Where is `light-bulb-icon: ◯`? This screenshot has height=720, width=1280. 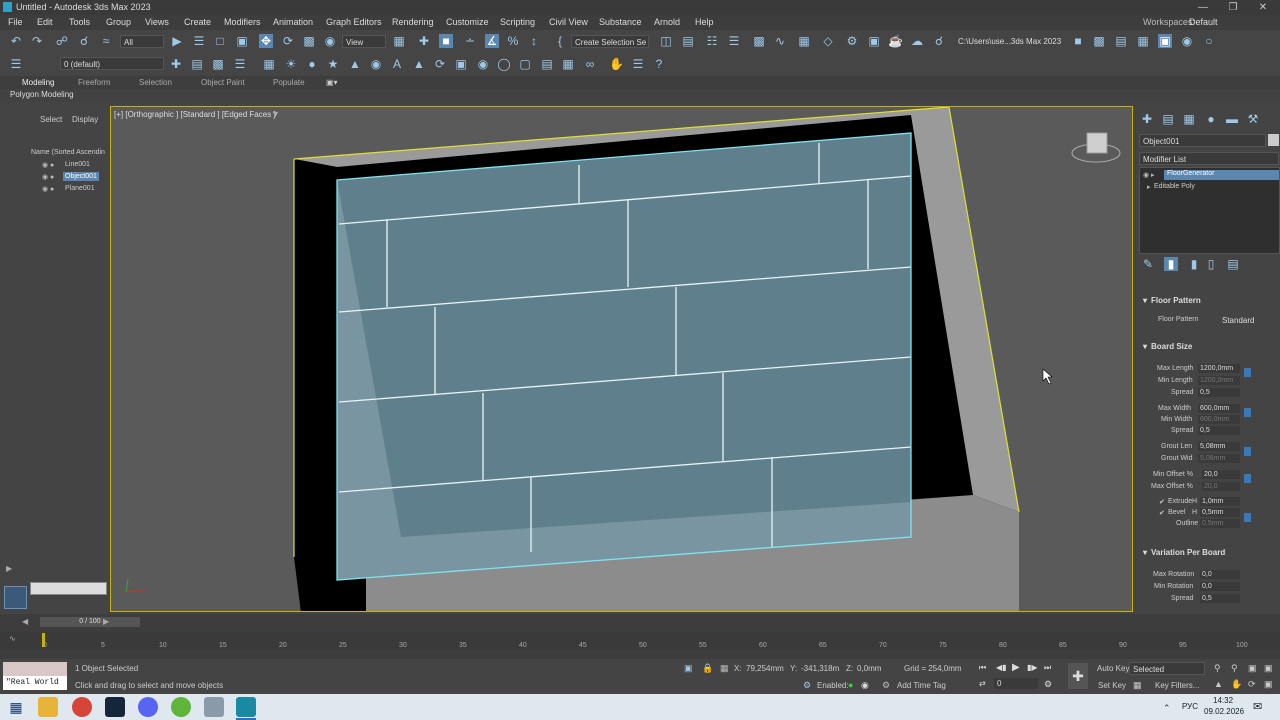 light-bulb-icon: ◯ is located at coordinates (504, 64).